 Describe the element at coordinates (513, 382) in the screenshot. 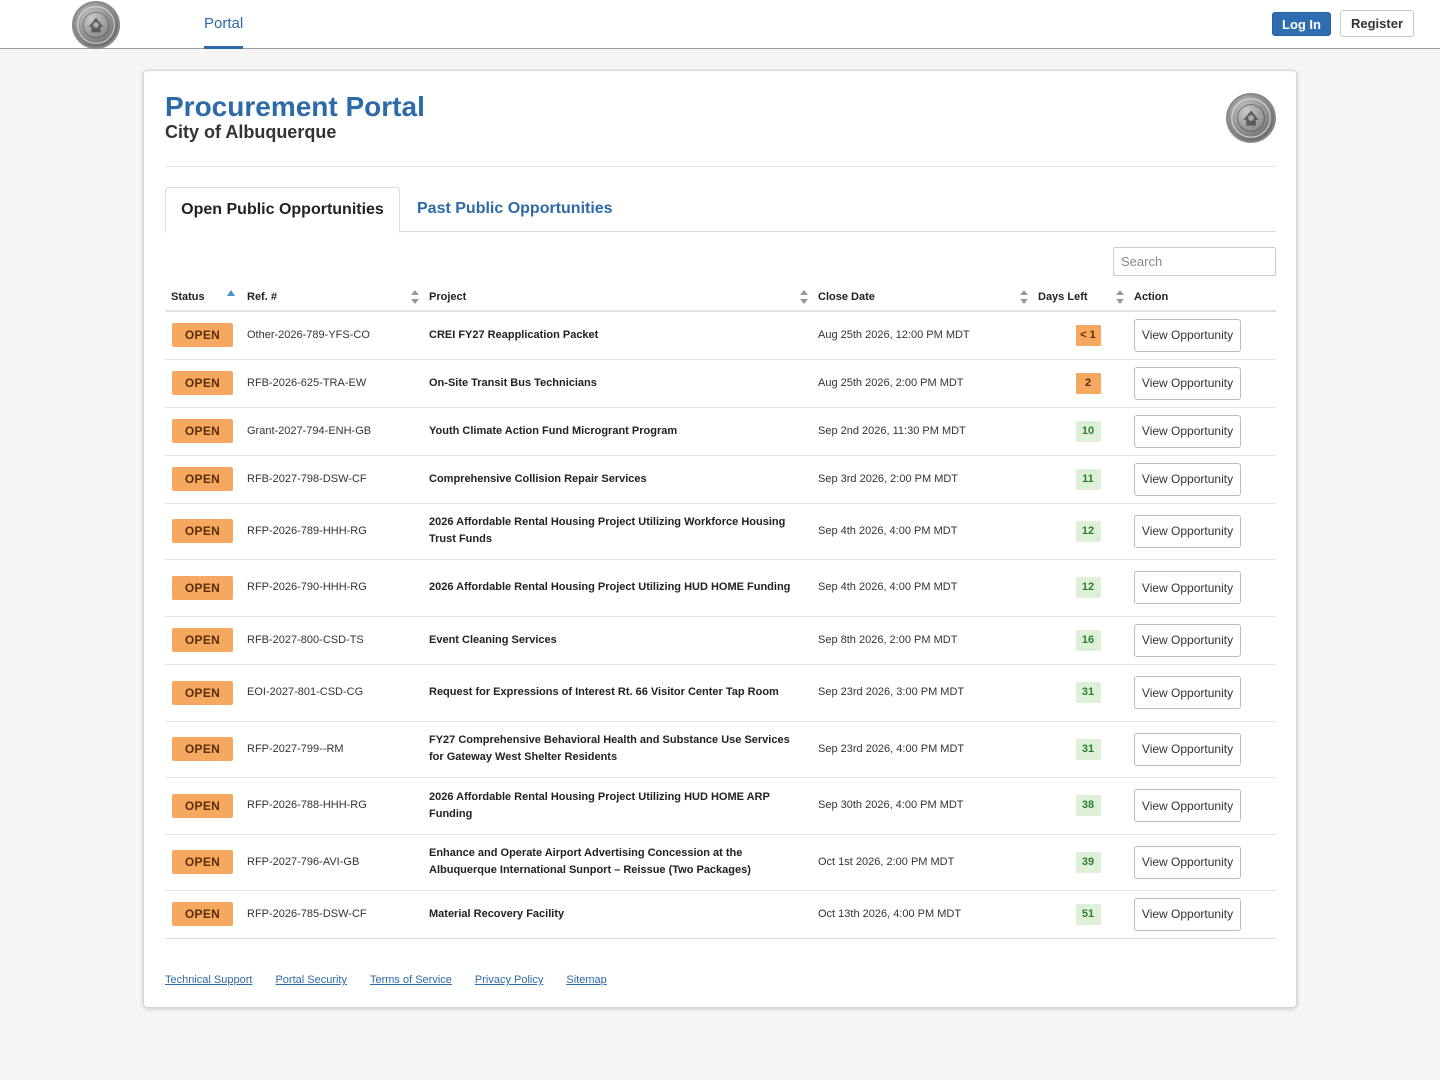

I see `project-name-cell: On-Site Transit Bus Technicians` at that location.